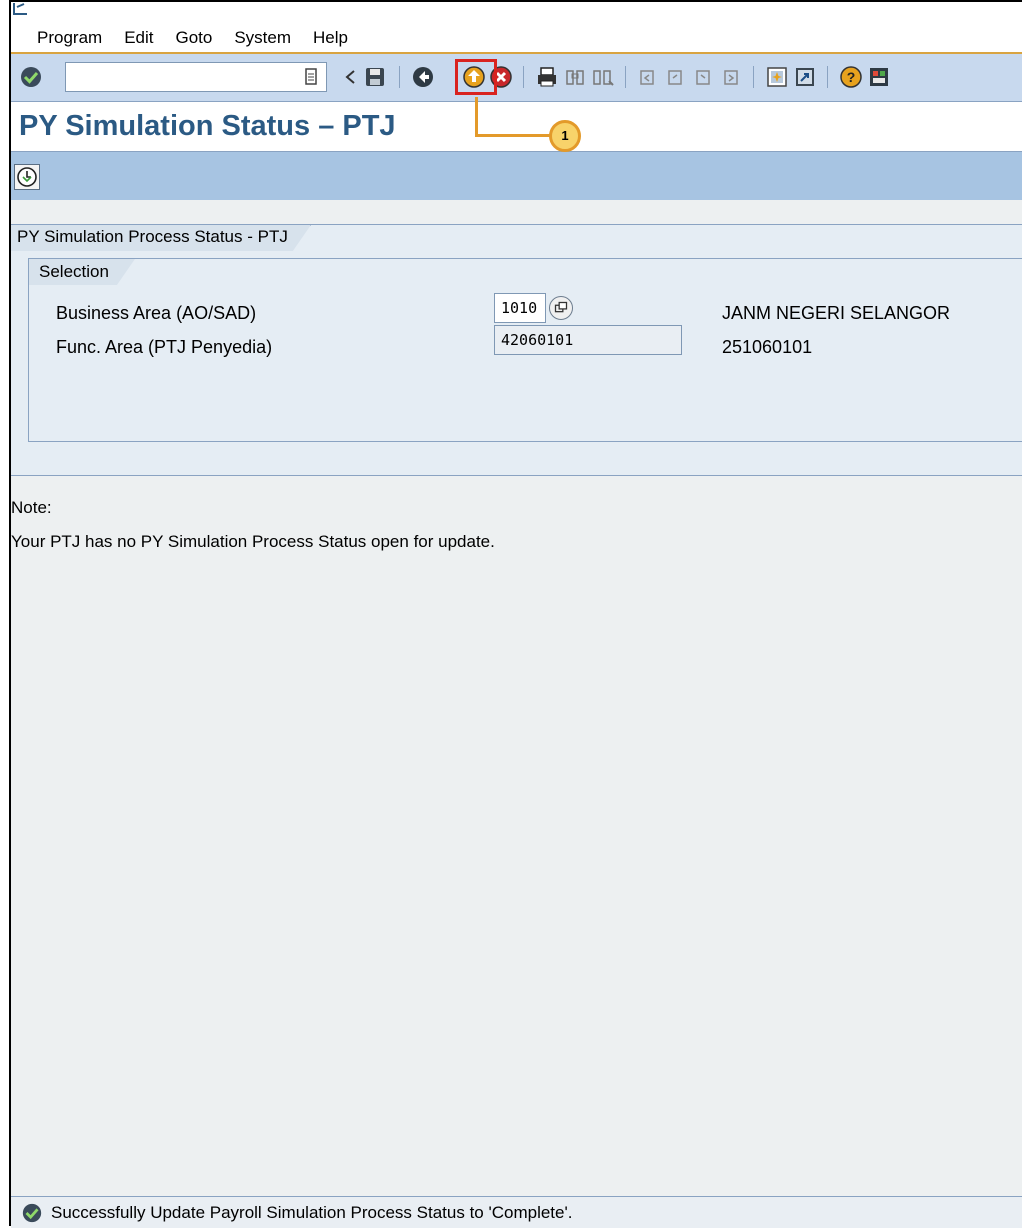 The height and width of the screenshot is (1228, 1022). What do you see at coordinates (836, 313) in the screenshot?
I see `business-area-description: JANM NEGERI SELANGOR` at bounding box center [836, 313].